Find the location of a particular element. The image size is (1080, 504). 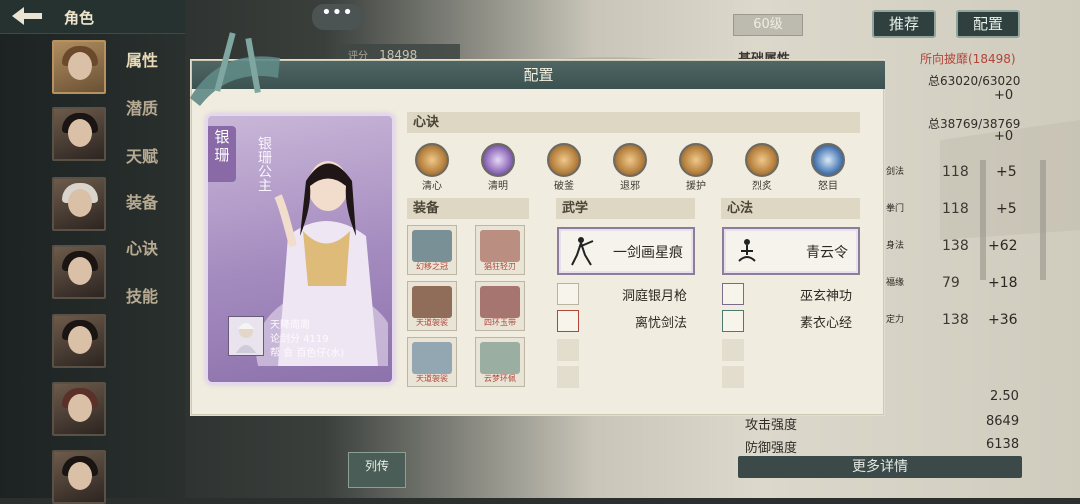

xinjue-label: 援护 is located at coordinates (696, 186).